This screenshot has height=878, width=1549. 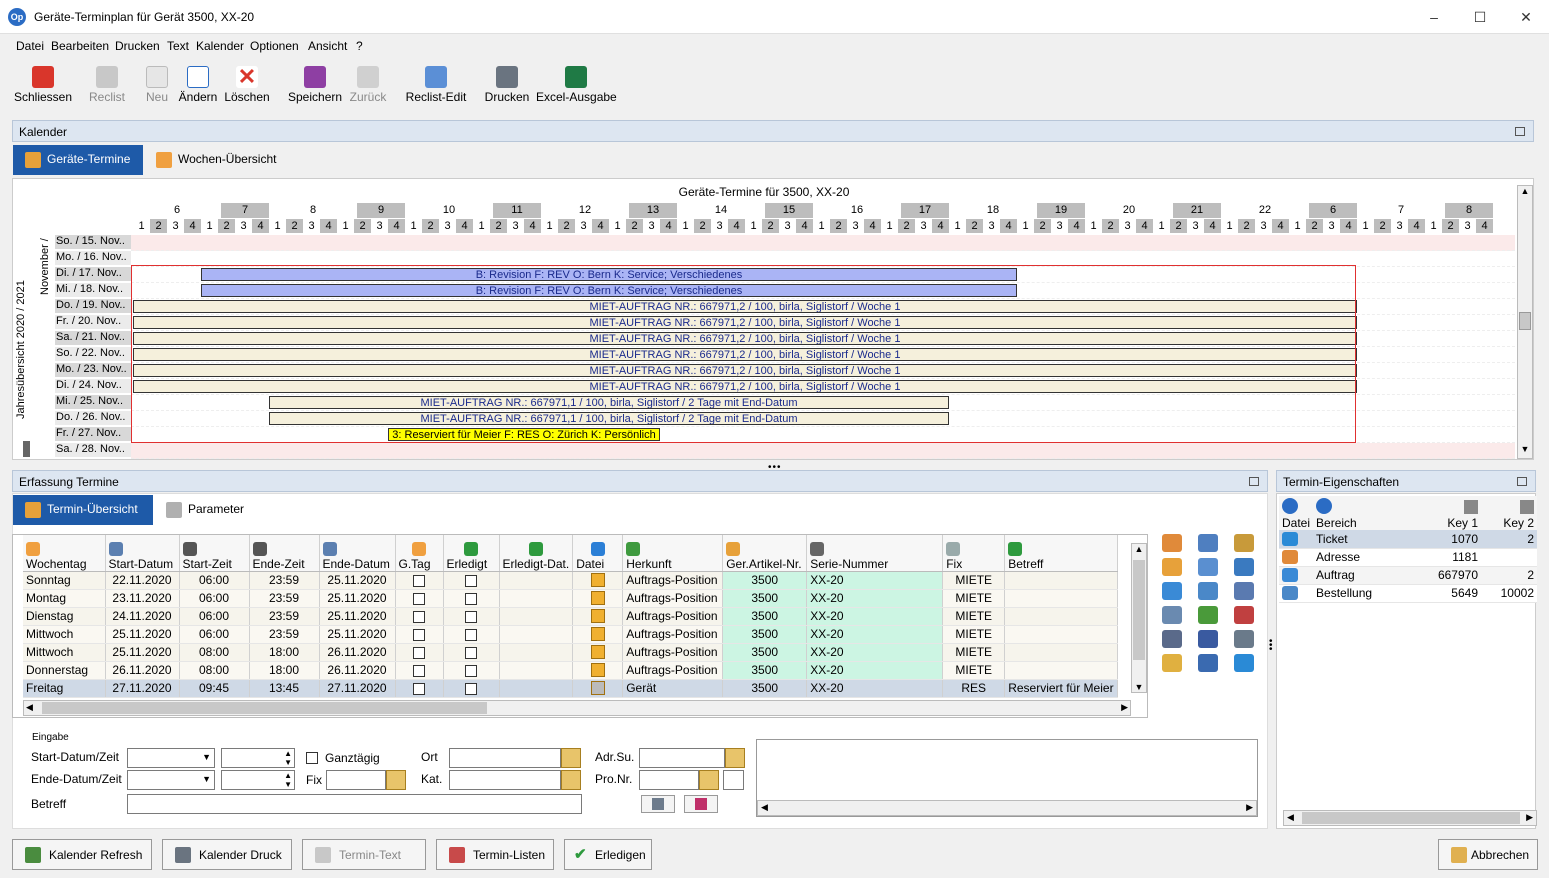 What do you see at coordinates (974, 553) in the screenshot?
I see `column-header: Fix` at bounding box center [974, 553].